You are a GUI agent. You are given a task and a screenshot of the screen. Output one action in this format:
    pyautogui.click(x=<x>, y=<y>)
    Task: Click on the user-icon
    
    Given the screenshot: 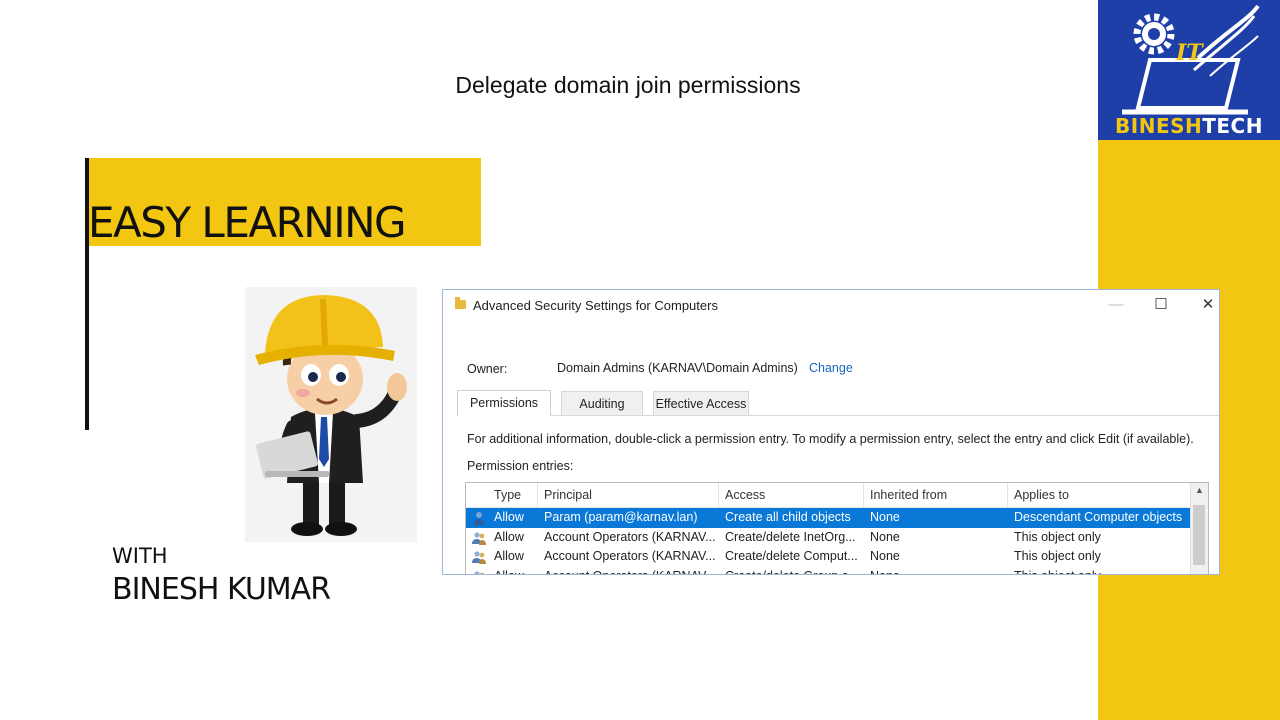 What is the action you would take?
    pyautogui.click(x=479, y=518)
    